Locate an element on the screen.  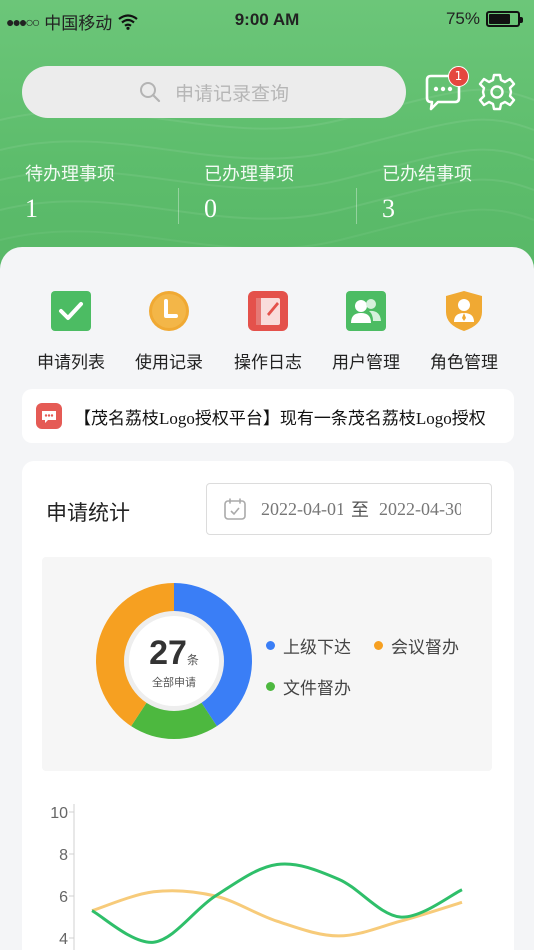
message-badge: 1 is located at coordinates (458, 76).